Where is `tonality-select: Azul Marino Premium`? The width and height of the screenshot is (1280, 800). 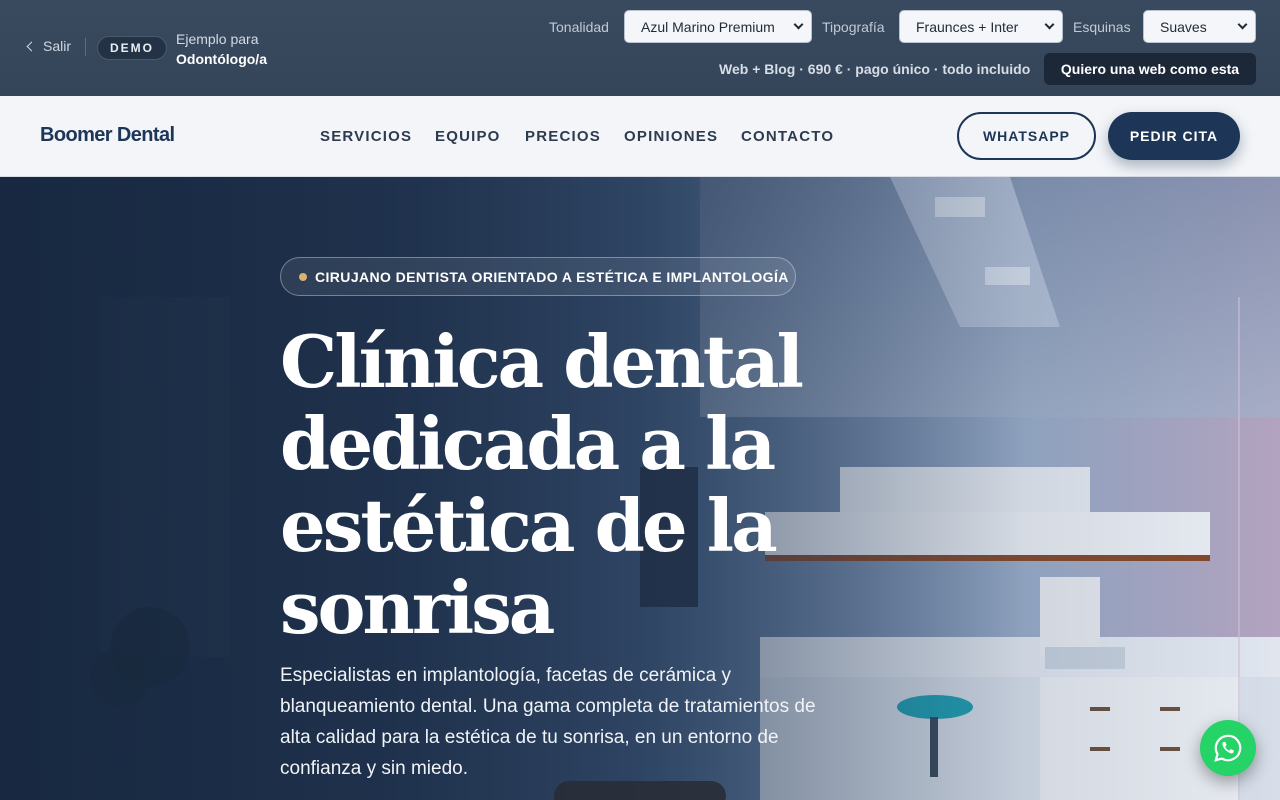
tonality-select: Azul Marino Premium is located at coordinates (718, 26).